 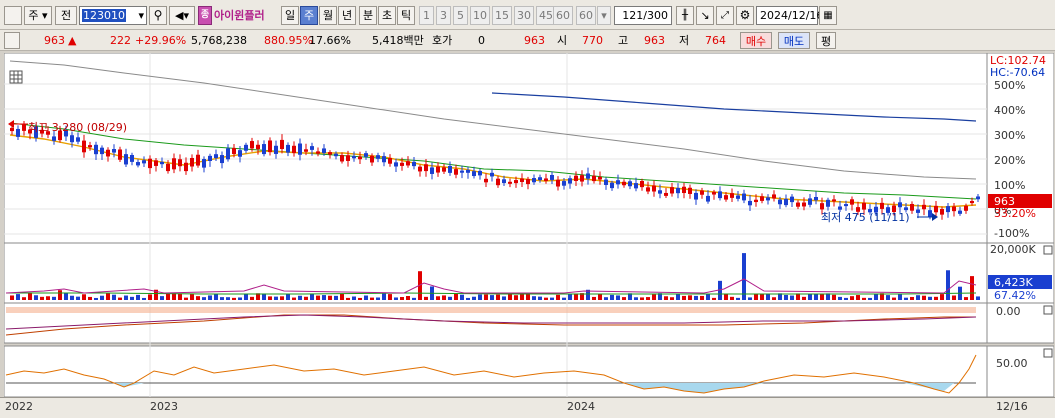 I want to click on period-daily: 일, so click(x=290, y=15).